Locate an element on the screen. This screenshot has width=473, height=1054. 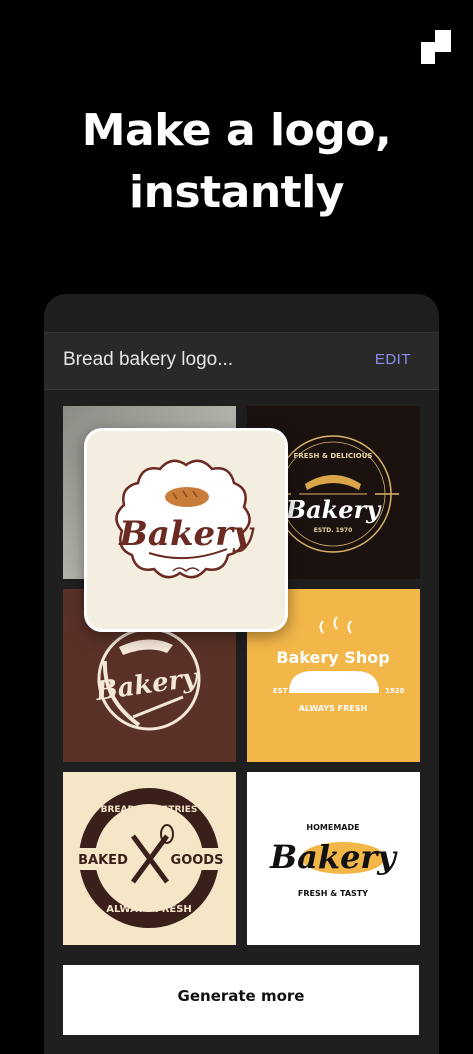
vintage-arc-text: FRESH & DELICIOUS is located at coordinates (333, 456).